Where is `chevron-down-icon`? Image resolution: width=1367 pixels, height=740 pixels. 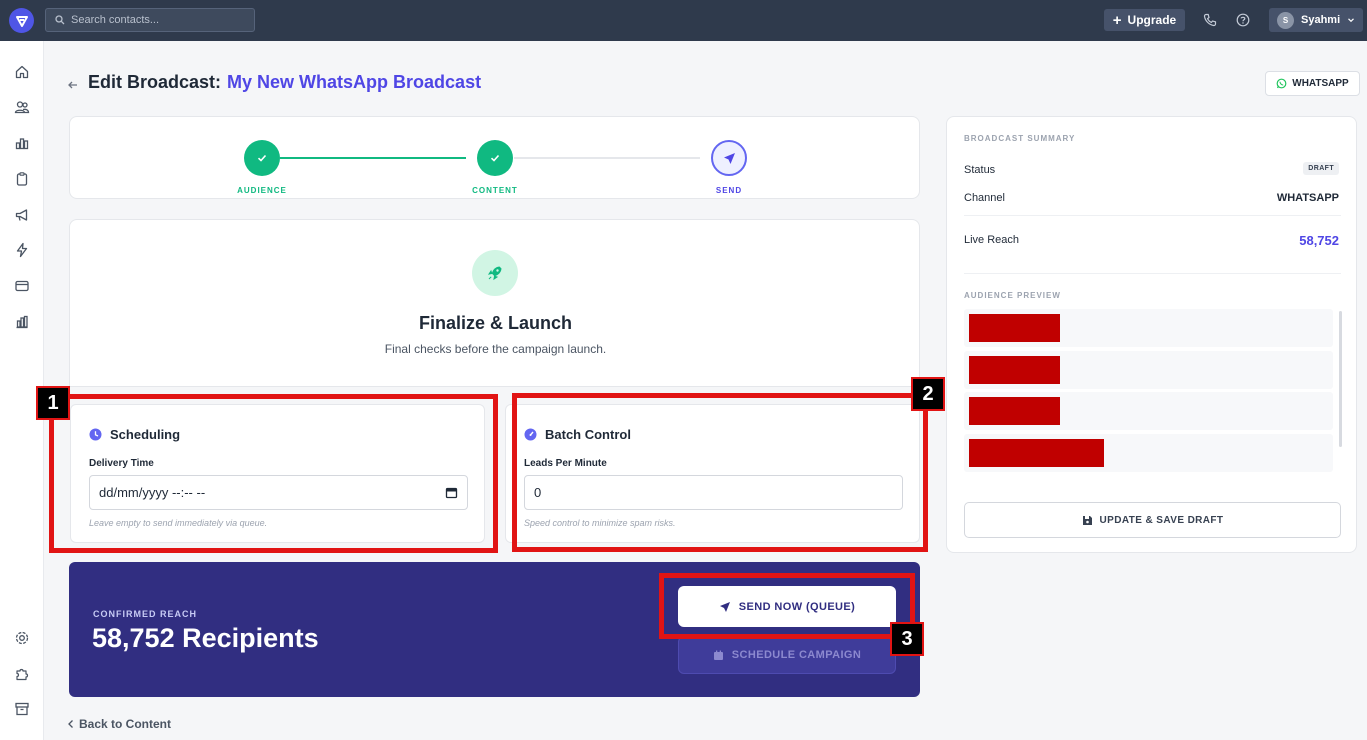
chevron-down-icon is located at coordinates (1351, 20).